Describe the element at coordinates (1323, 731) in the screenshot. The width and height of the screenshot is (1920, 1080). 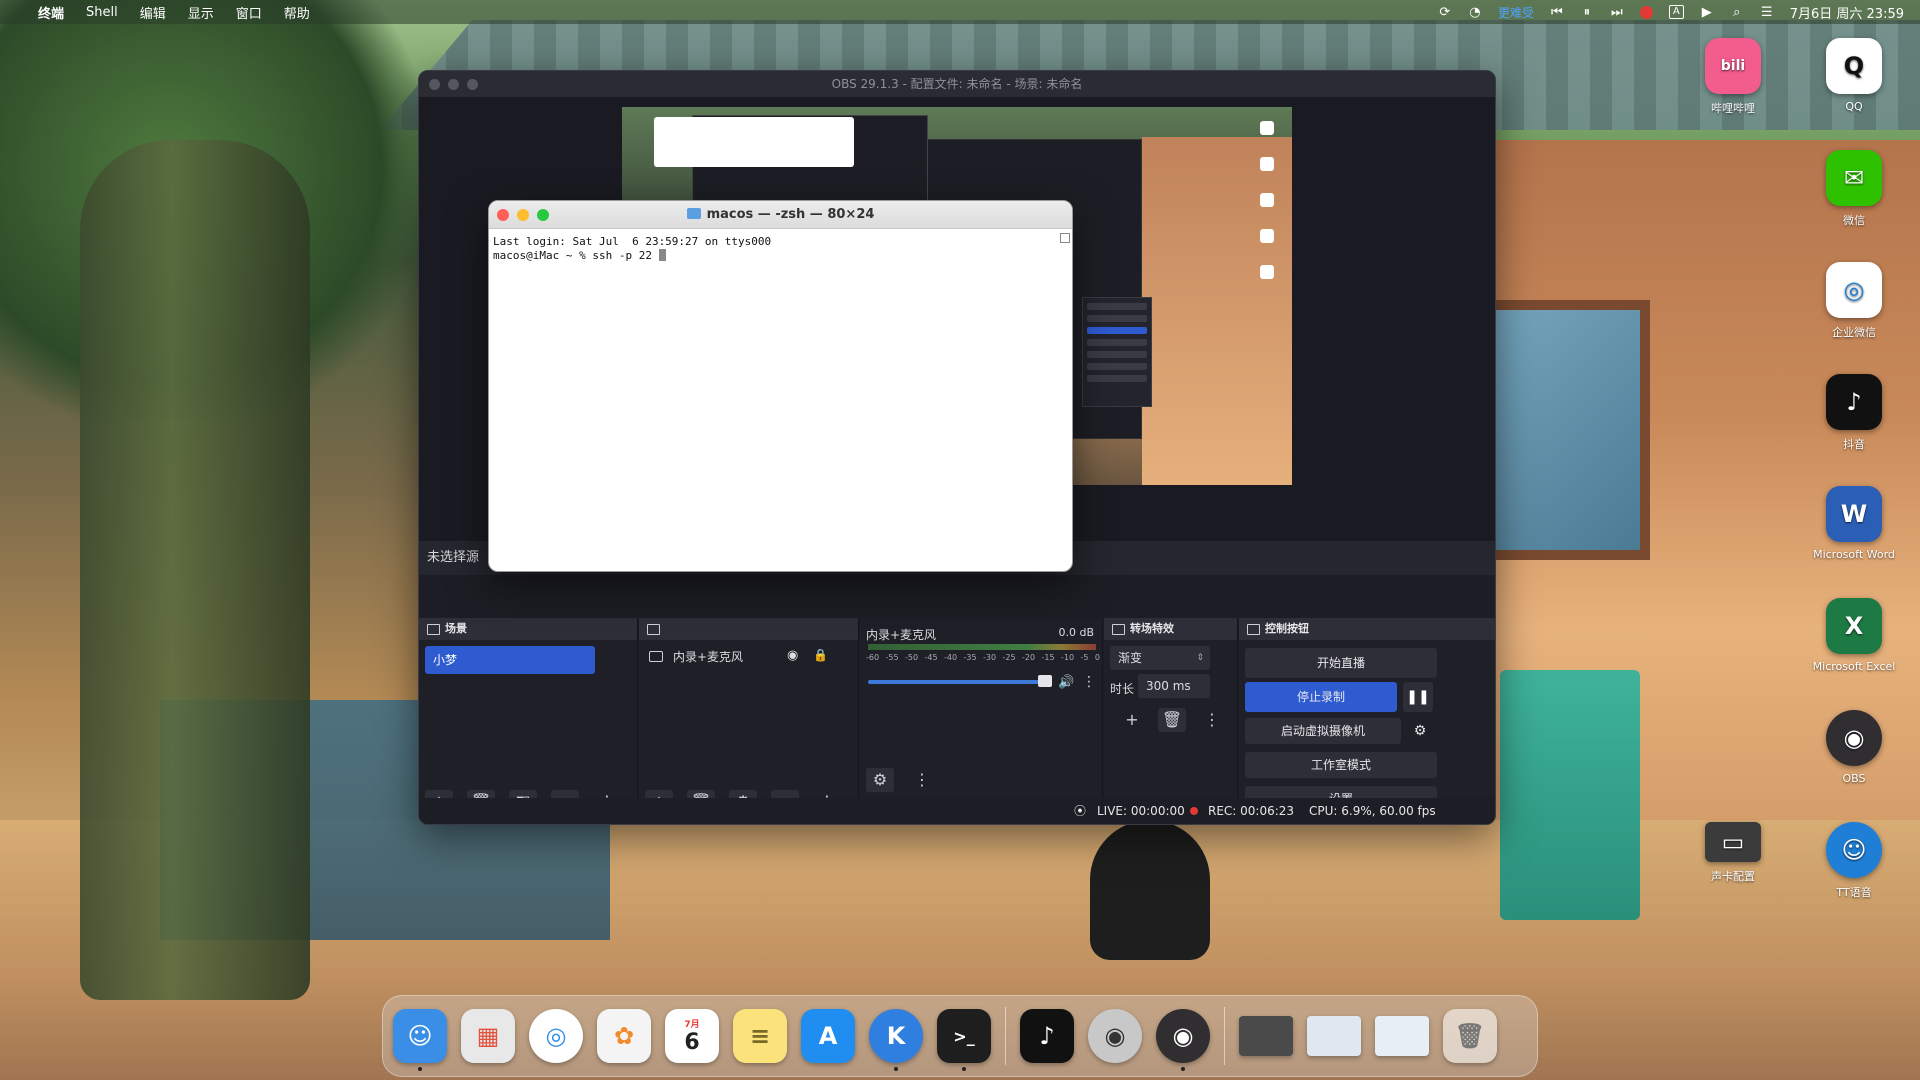
I see `start-virtual-camera-button: 启动虚拟摄像机` at that location.